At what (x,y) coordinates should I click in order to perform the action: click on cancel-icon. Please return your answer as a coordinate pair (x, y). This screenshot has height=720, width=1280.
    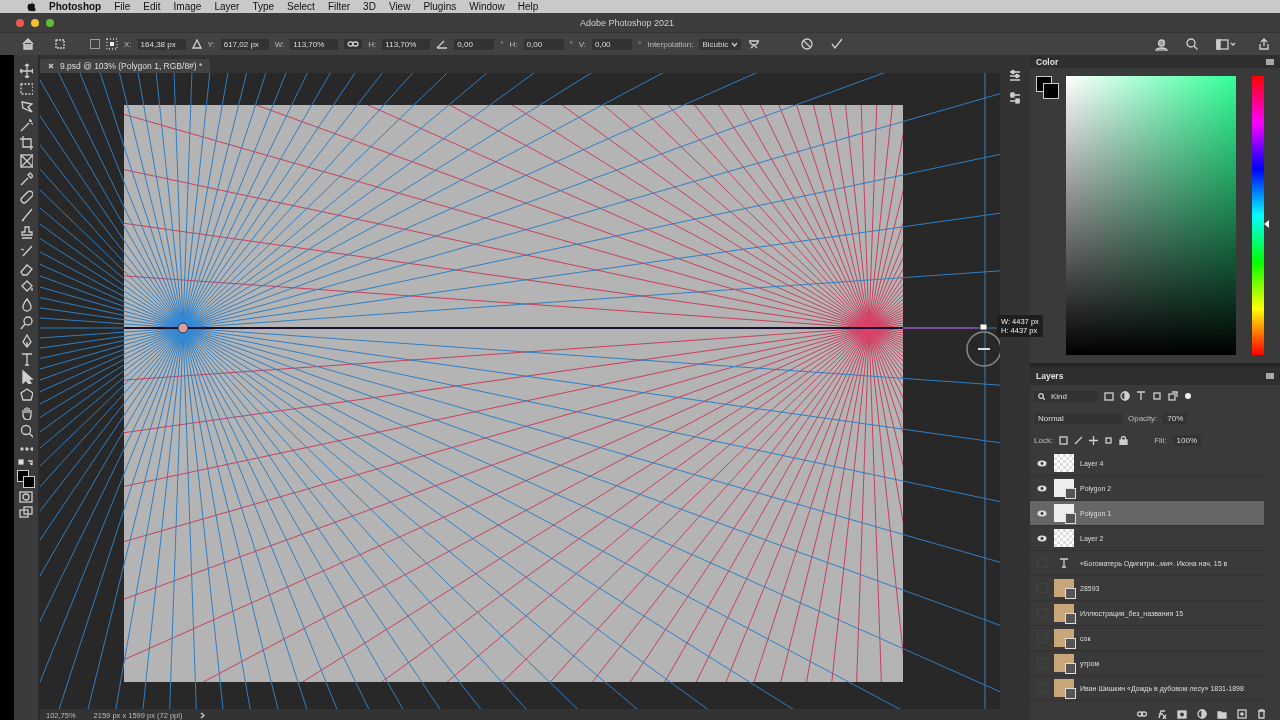
    Looking at the image, I should click on (807, 44).